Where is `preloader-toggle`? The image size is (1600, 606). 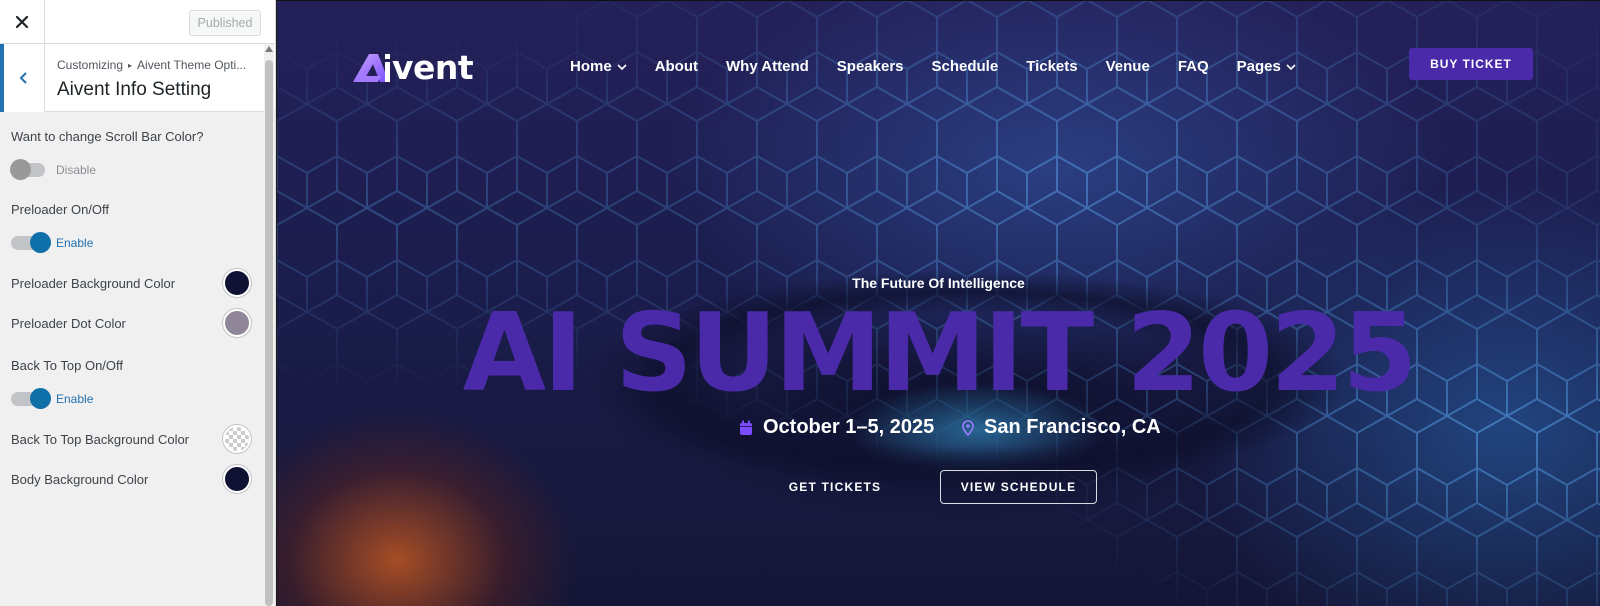
preloader-toggle is located at coordinates (31, 242).